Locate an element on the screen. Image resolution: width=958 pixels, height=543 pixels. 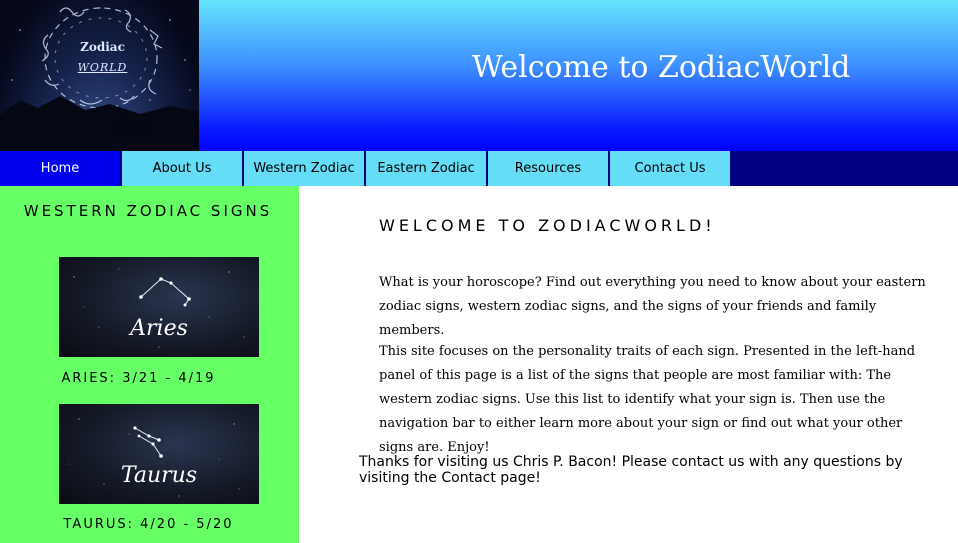
aries-image: Aries is located at coordinates (159, 307).